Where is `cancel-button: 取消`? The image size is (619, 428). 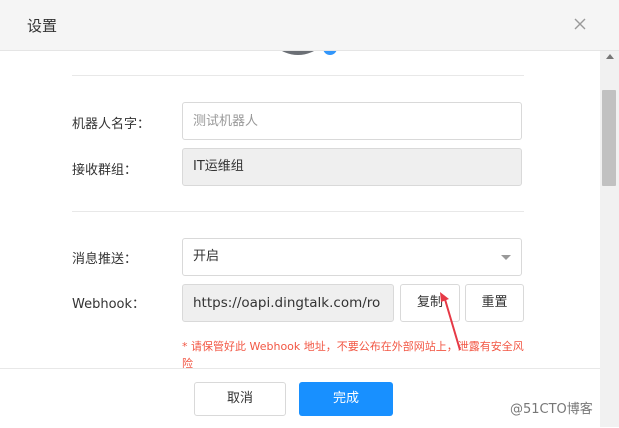
cancel-button: 取消 is located at coordinates (240, 399).